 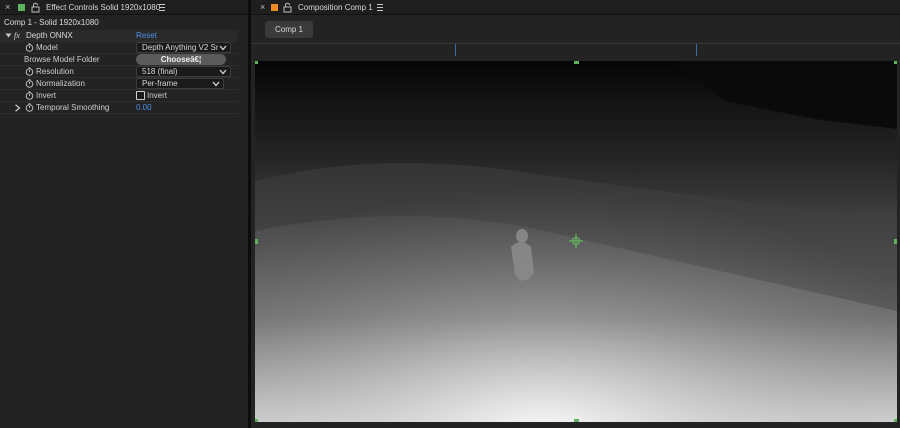 I want to click on property-row-model: Model Depth Anything V2 Sm, so click(x=119, y=48).